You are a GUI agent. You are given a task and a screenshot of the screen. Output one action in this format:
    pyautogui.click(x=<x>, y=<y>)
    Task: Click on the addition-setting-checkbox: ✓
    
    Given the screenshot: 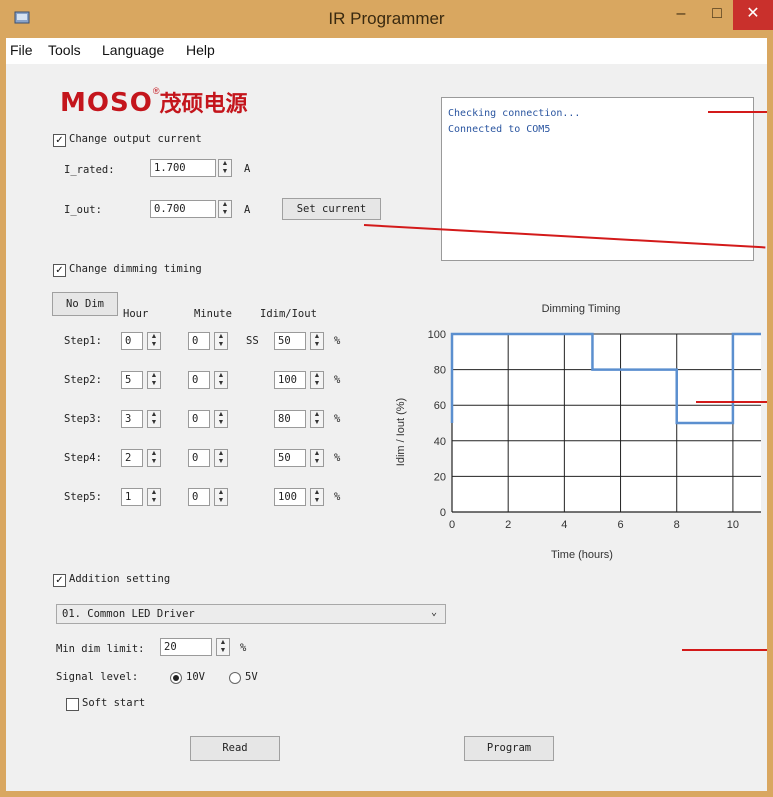 What is the action you would take?
    pyautogui.click(x=59, y=580)
    